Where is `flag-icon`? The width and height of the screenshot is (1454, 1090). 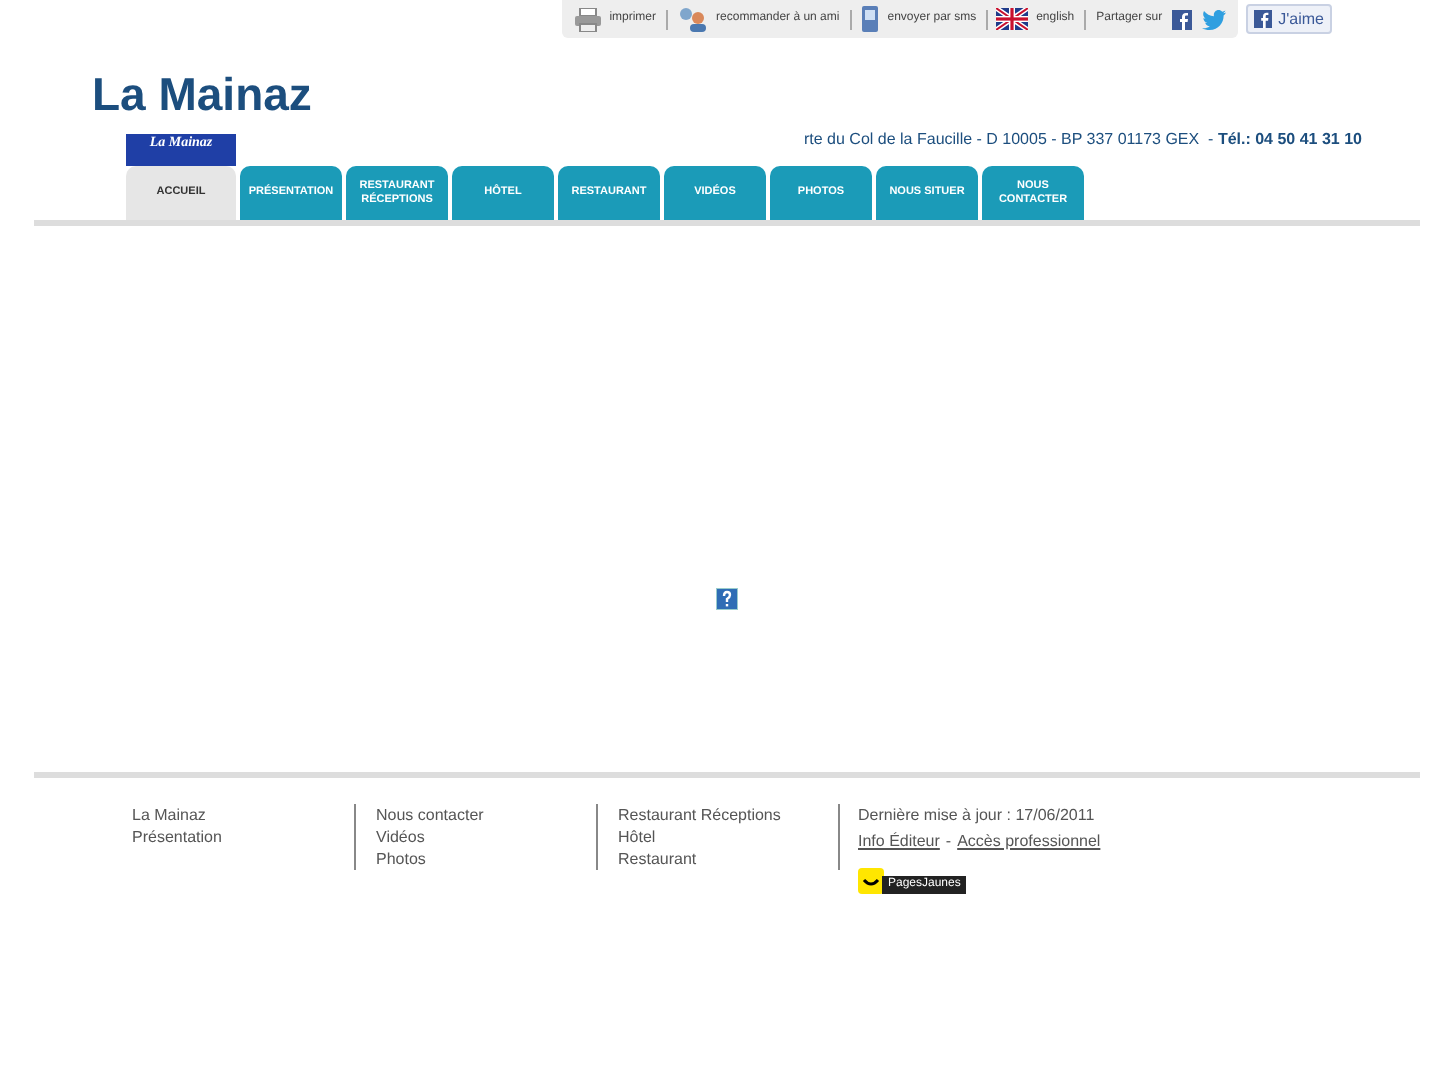 flag-icon is located at coordinates (1012, 19).